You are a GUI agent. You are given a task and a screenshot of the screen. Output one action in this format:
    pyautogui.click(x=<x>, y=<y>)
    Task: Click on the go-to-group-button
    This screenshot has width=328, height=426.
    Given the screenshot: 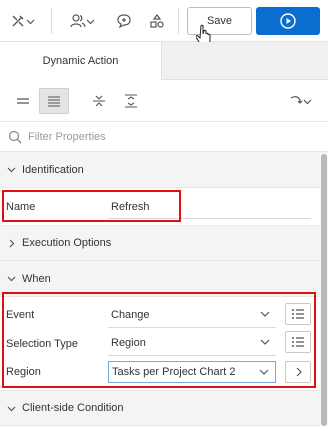 What is the action you would take?
    pyautogui.click(x=300, y=101)
    